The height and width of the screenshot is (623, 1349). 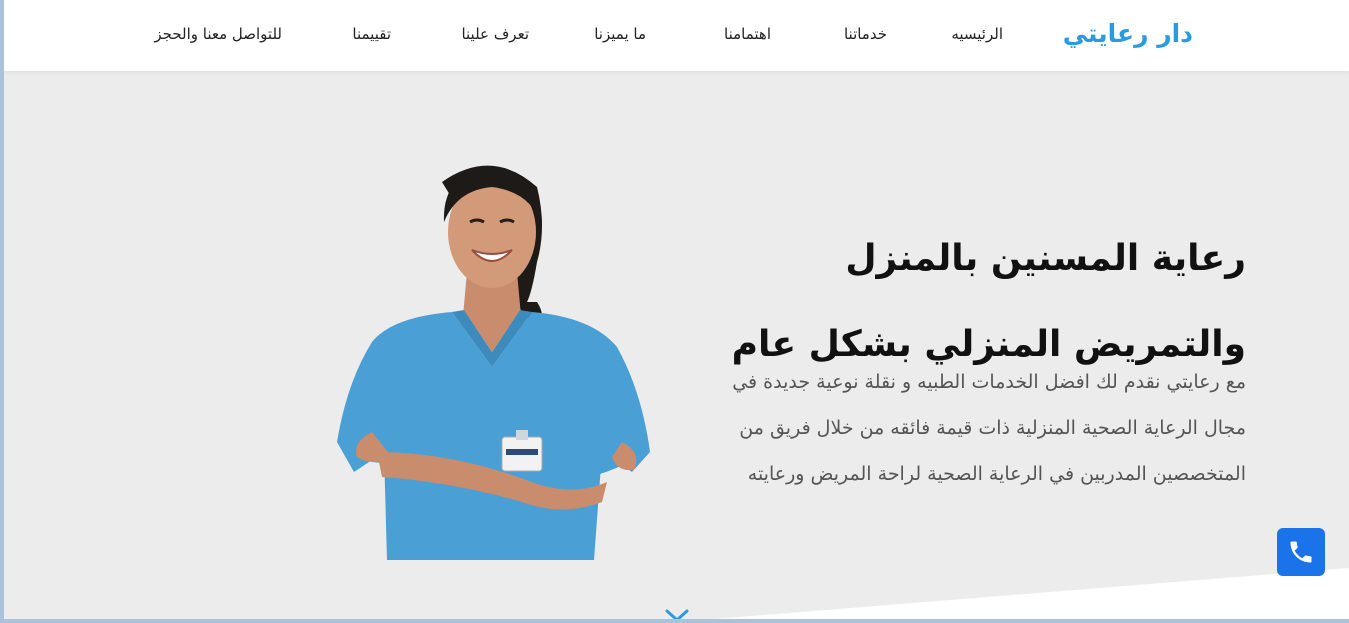 What do you see at coordinates (865, 34) in the screenshot?
I see `nav-item-services: خدماتنا` at bounding box center [865, 34].